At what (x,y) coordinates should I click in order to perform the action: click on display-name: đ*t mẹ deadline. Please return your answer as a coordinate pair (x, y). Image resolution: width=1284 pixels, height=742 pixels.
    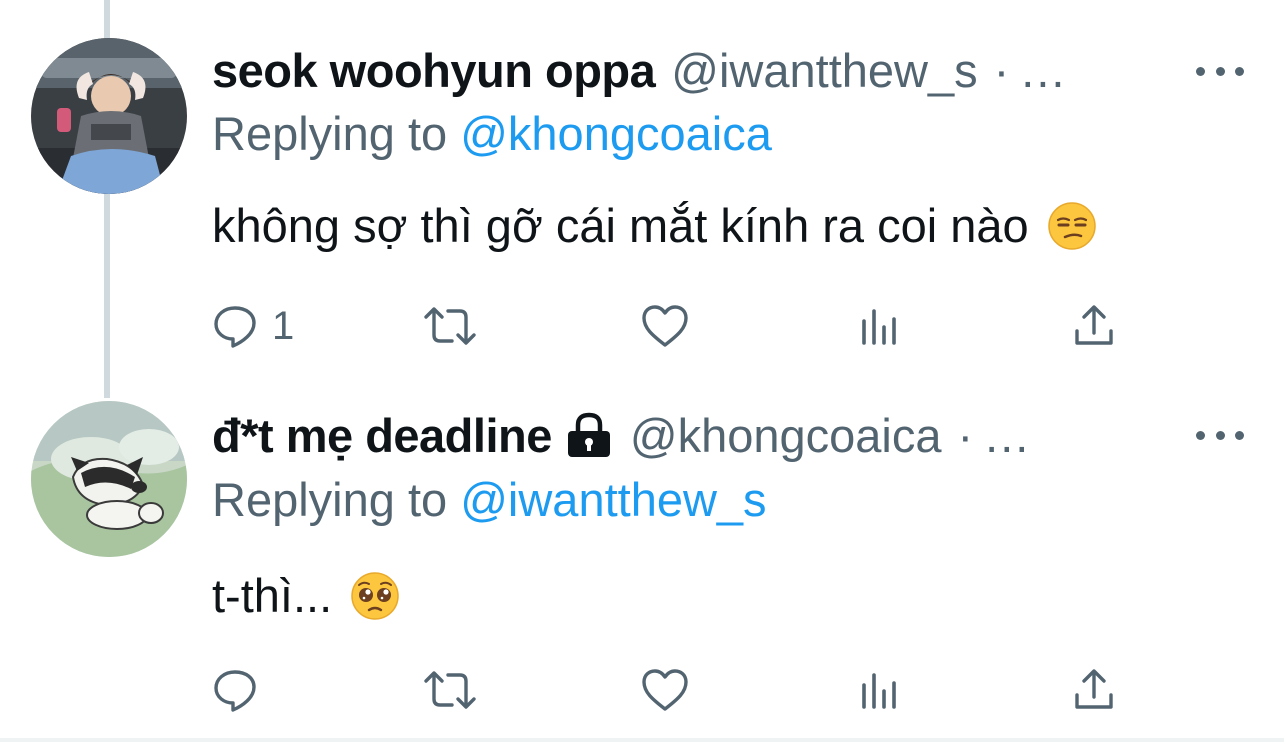
    Looking at the image, I should click on (382, 435).